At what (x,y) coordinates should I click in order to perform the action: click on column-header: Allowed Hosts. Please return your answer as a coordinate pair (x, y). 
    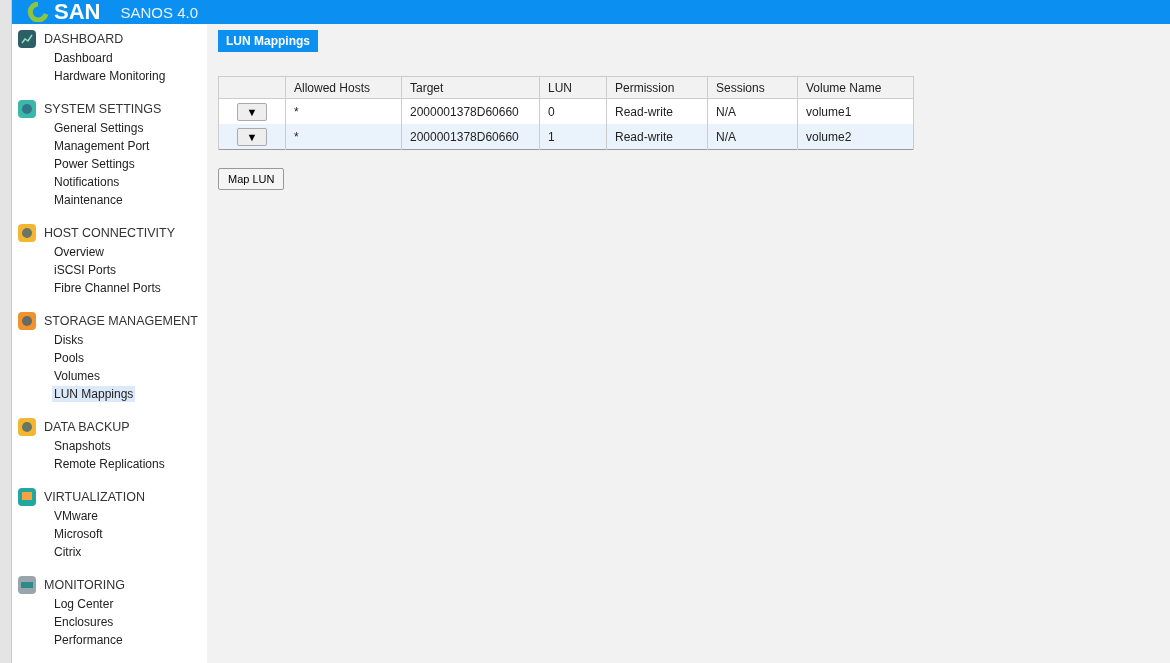
    Looking at the image, I should click on (343, 87).